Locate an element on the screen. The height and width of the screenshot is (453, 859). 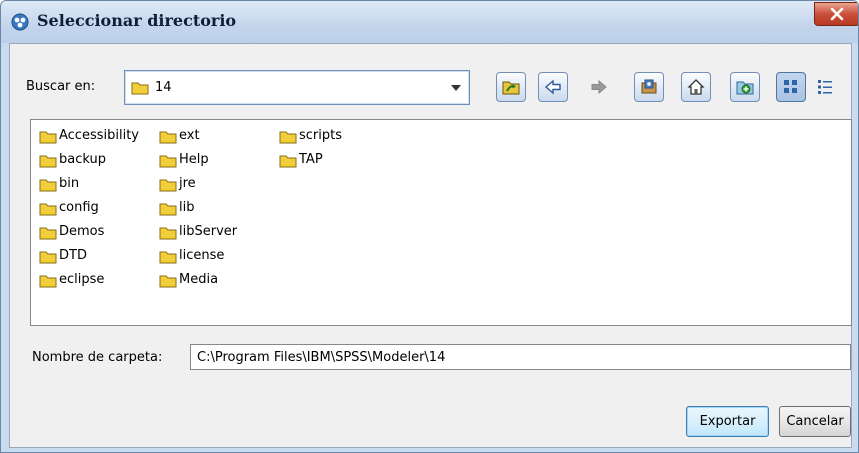
list-item-label: DTD is located at coordinates (73, 255).